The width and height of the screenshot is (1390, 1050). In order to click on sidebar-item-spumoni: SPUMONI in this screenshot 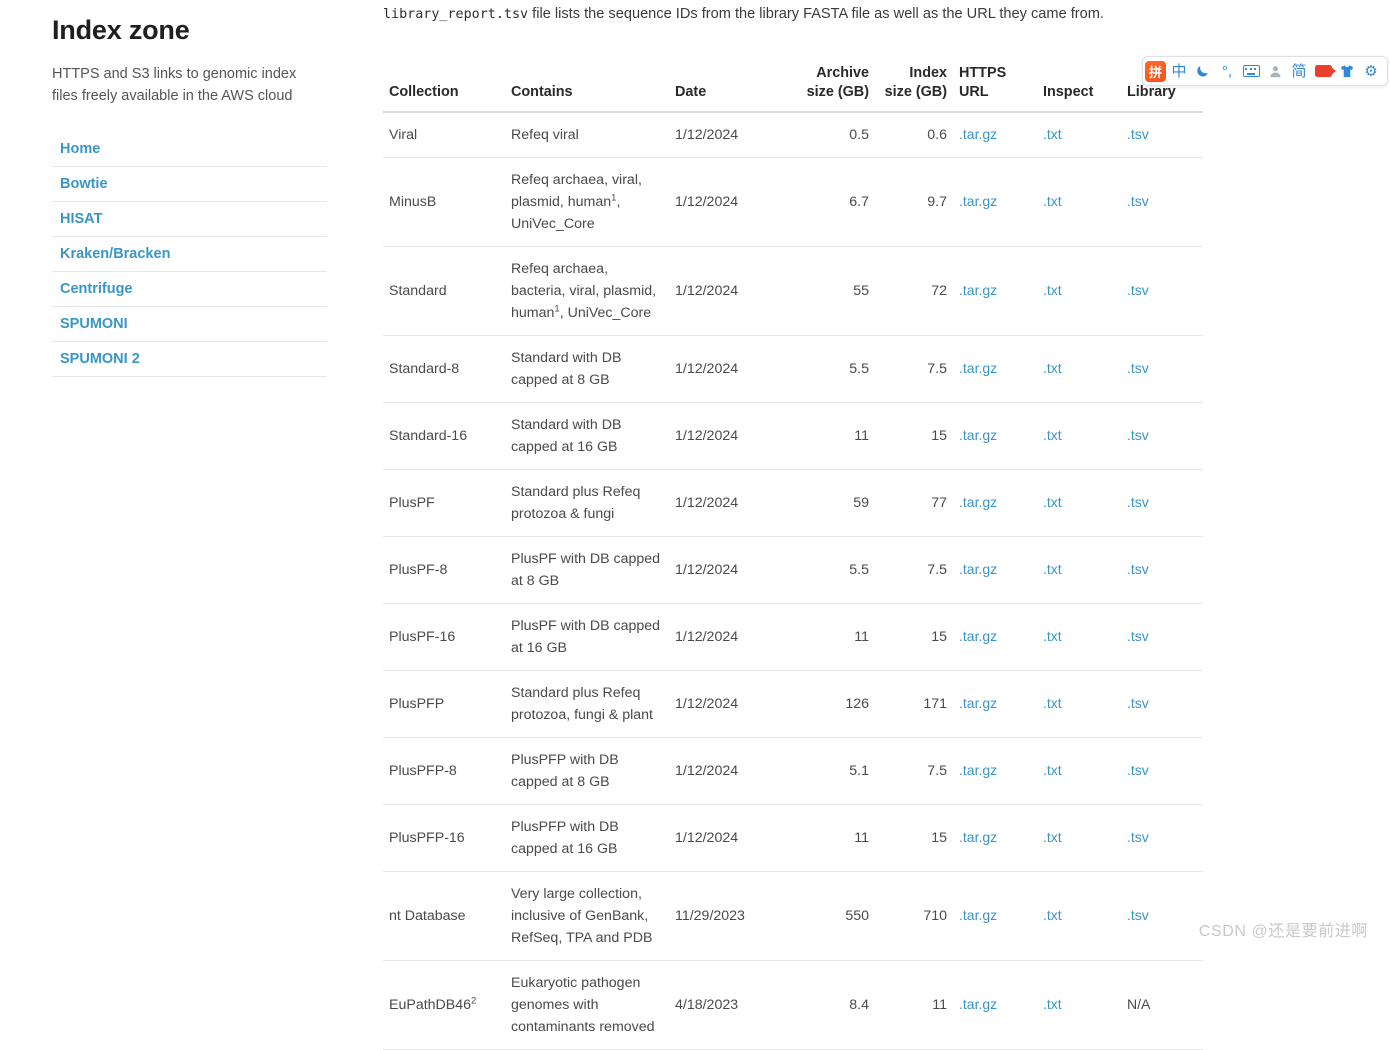, I will do `click(189, 324)`.